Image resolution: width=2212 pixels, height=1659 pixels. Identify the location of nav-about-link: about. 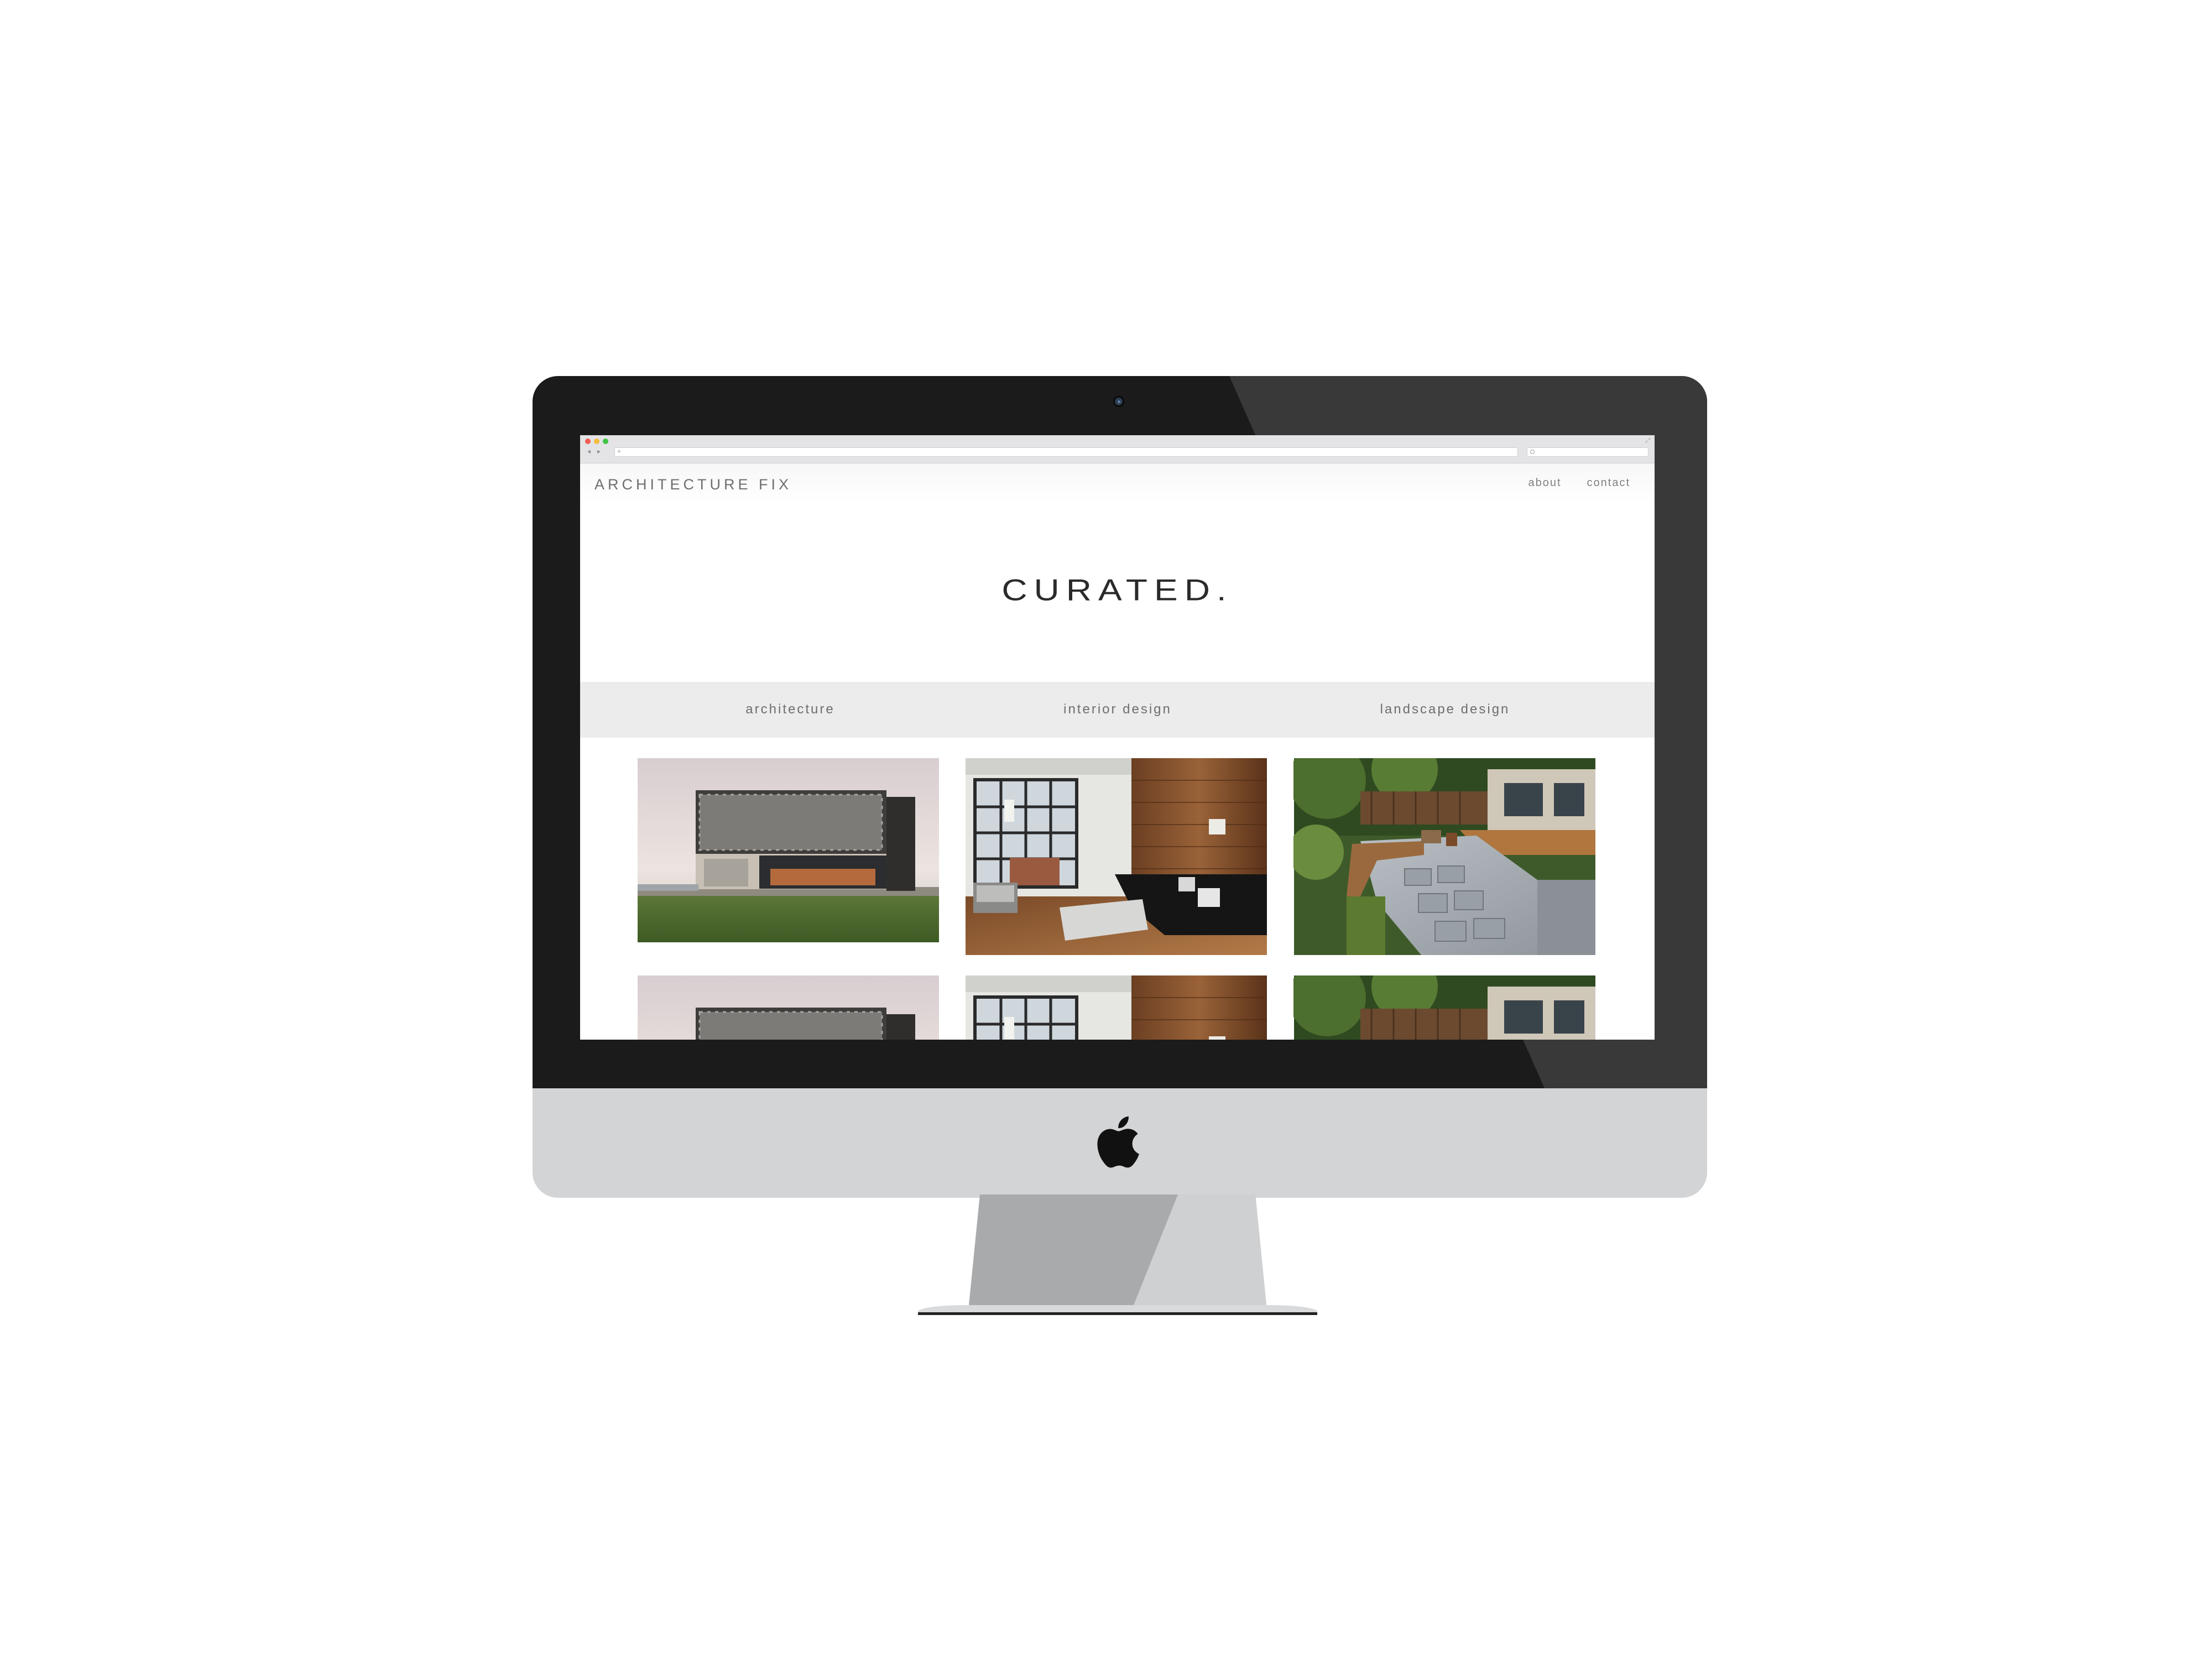
(1545, 483).